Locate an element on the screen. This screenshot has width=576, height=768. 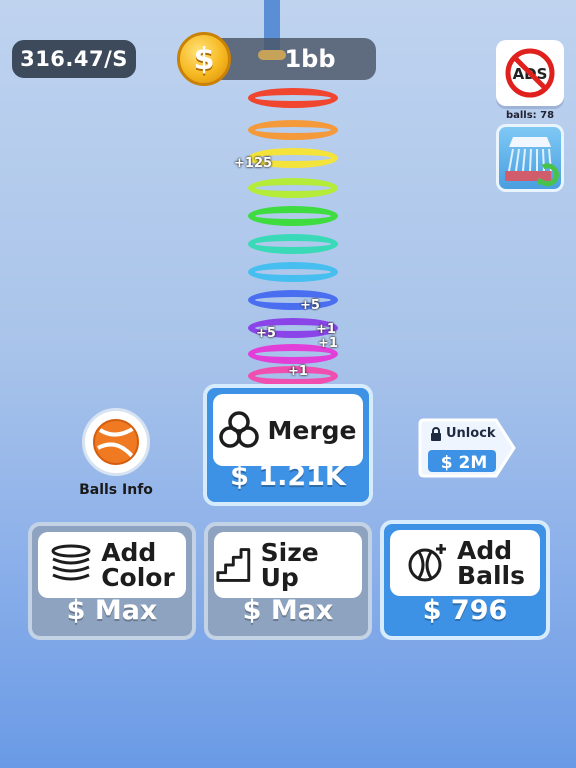
tower-ring-green is located at coordinates (293, 216).